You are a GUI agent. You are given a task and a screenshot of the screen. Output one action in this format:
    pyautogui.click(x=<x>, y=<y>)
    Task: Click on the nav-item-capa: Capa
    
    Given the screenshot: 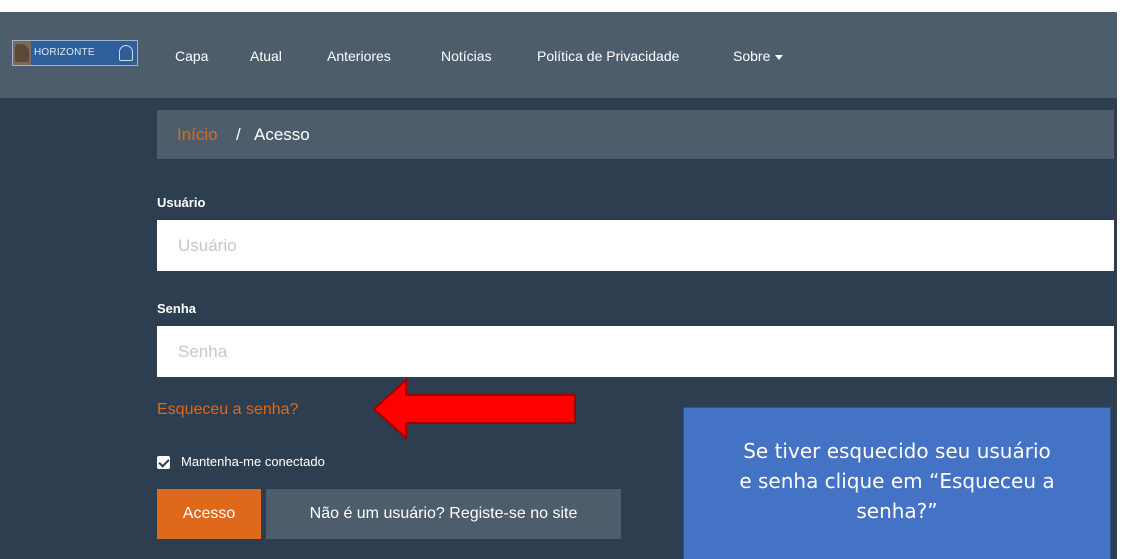 What is the action you would take?
    pyautogui.click(x=191, y=56)
    